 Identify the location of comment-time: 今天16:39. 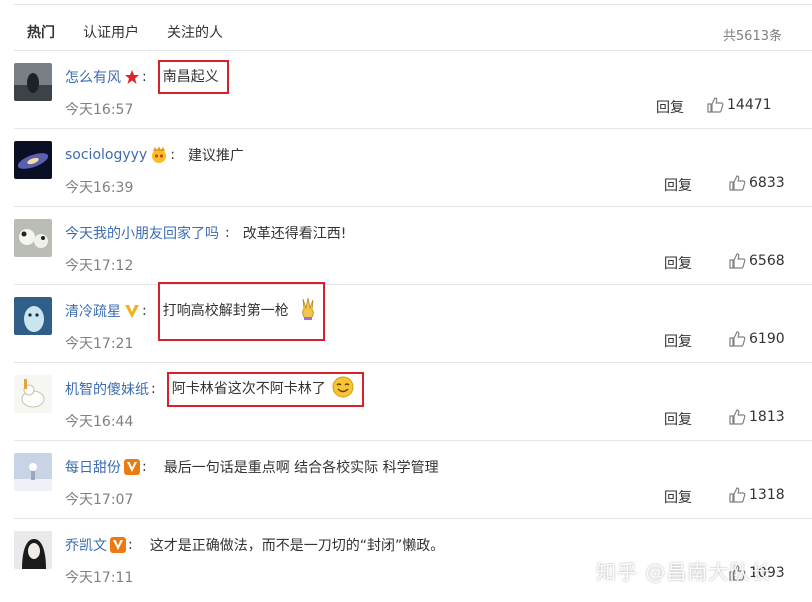
(99, 188).